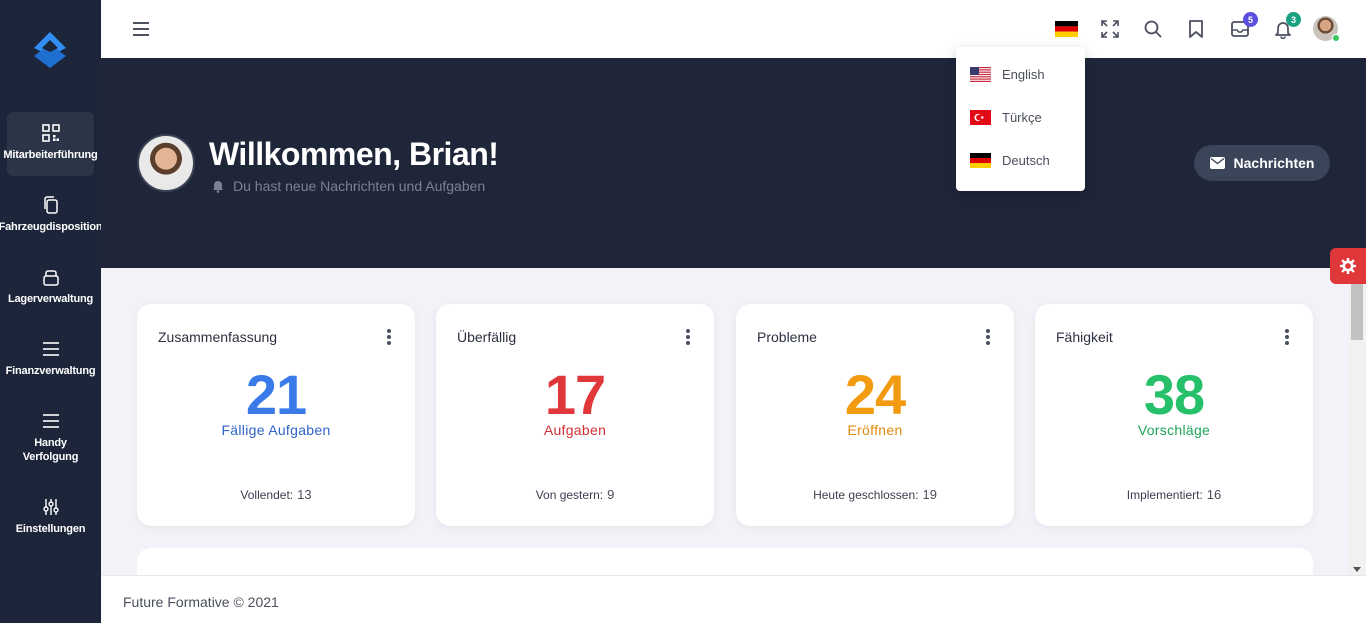 This screenshot has height=623, width=1366. What do you see at coordinates (1164, 495) in the screenshot?
I see `card-footer-label: Implementiert:` at bounding box center [1164, 495].